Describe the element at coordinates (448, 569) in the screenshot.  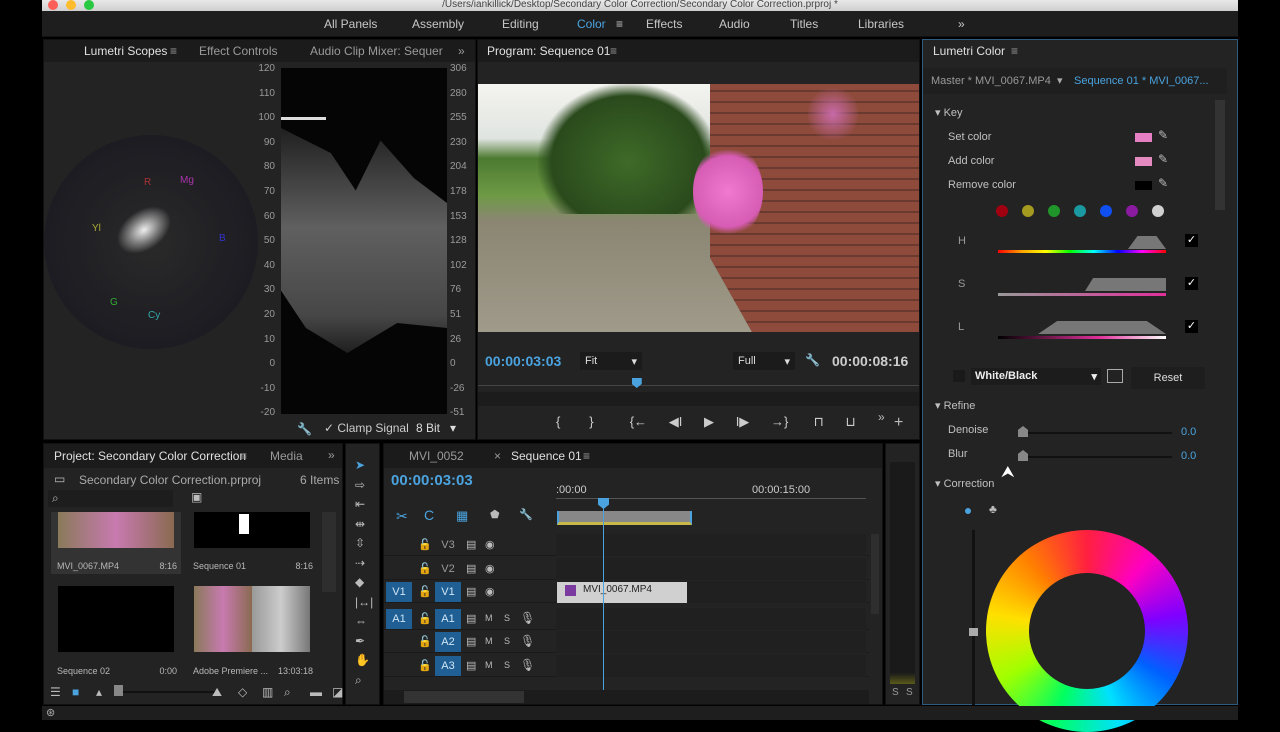
I see `track-target-v2: V2` at that location.